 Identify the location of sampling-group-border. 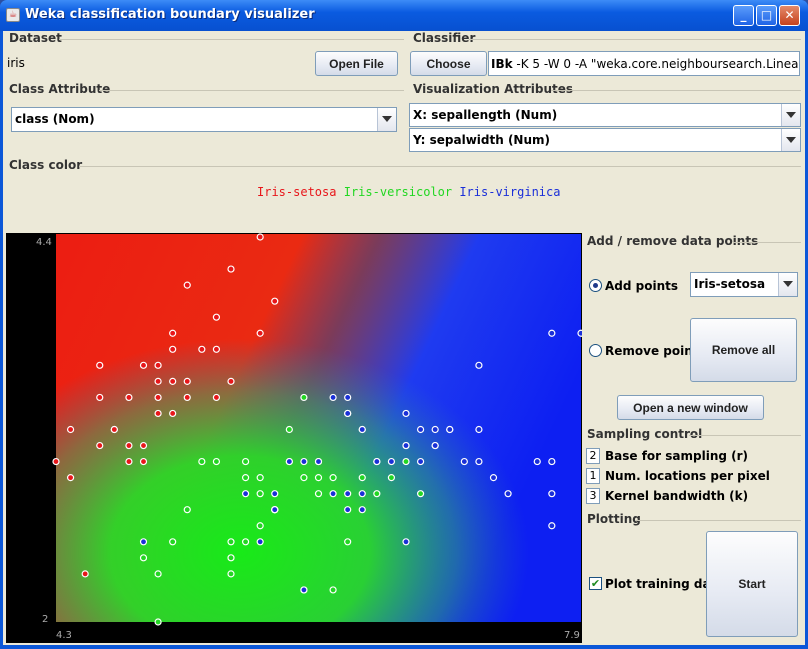
(745, 435).